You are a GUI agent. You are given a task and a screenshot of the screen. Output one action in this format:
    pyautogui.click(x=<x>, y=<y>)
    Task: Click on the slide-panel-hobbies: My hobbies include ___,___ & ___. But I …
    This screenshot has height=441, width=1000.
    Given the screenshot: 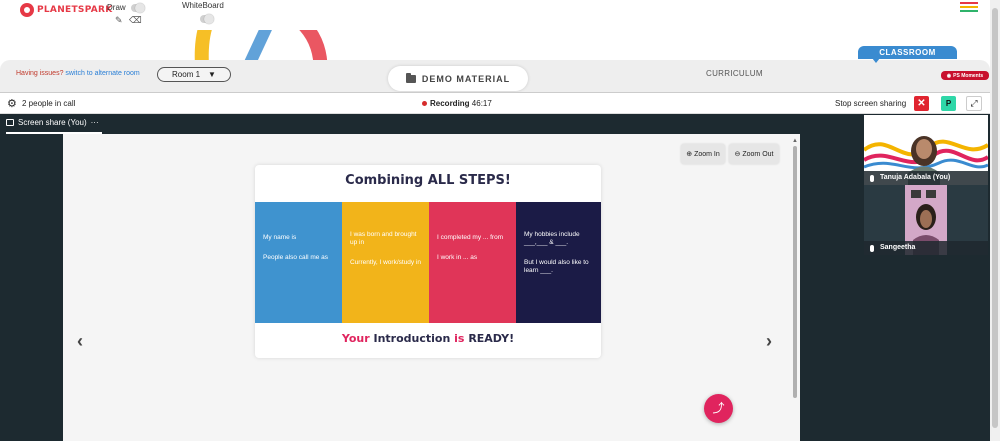 What is the action you would take?
    pyautogui.click(x=558, y=262)
    